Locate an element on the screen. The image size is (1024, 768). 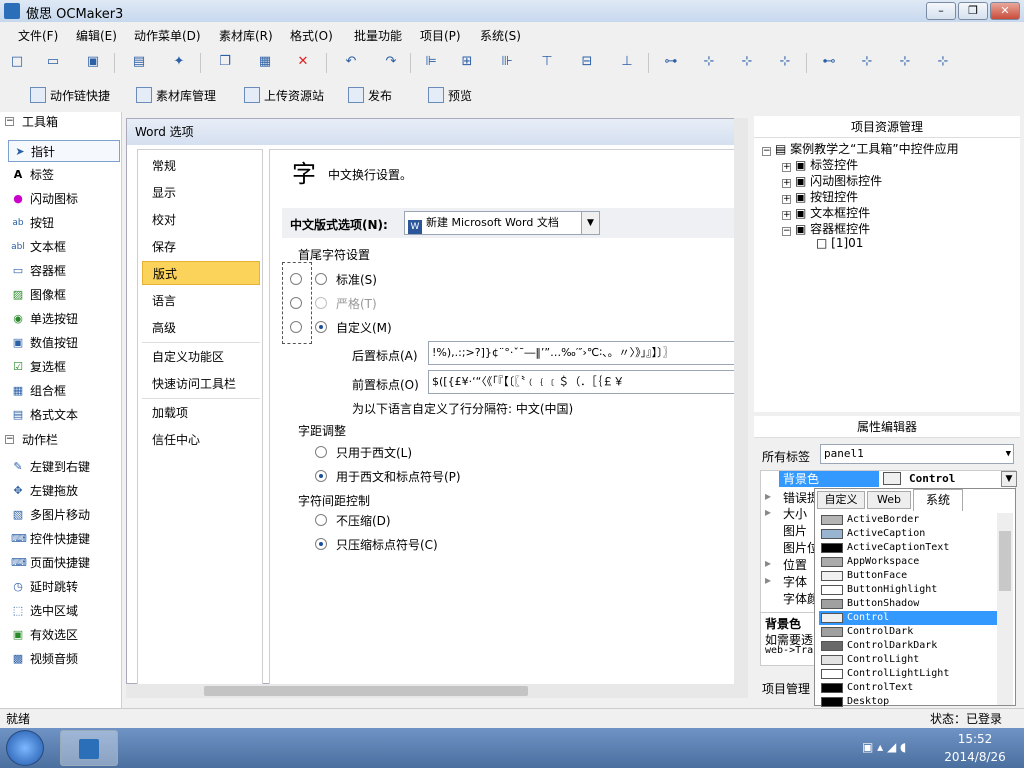
tab-system: 系统 is located at coordinates (938, 500).